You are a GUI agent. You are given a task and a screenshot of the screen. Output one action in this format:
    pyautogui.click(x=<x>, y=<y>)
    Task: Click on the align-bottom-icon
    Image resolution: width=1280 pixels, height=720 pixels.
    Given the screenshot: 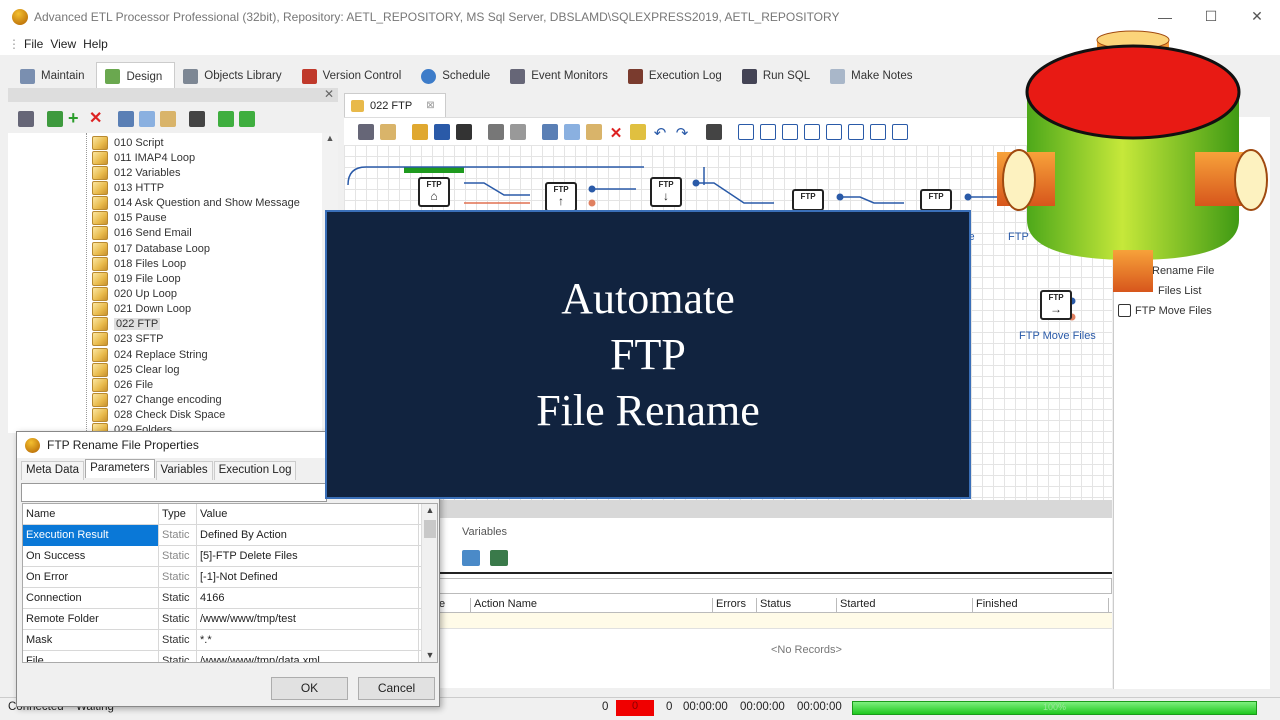 What is the action you would take?
    pyautogui.click(x=812, y=131)
    